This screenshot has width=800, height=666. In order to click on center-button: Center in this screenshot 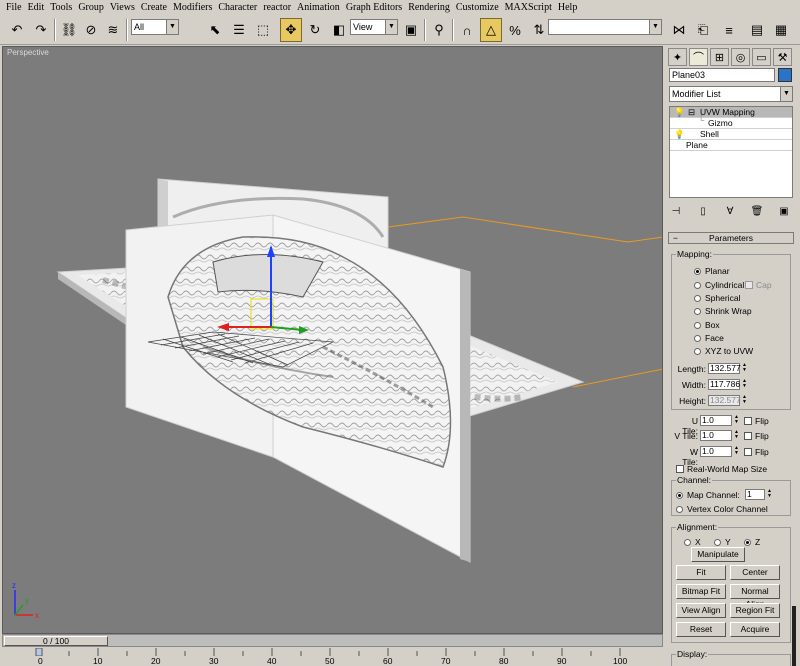, I will do `click(755, 572)`.